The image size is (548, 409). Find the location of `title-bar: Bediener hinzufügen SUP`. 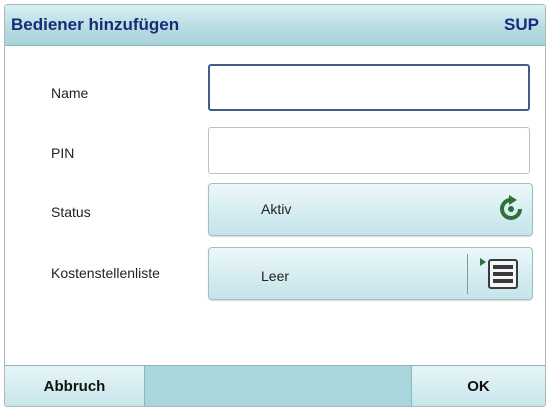

title-bar: Bediener hinzufügen SUP is located at coordinates (275, 25).